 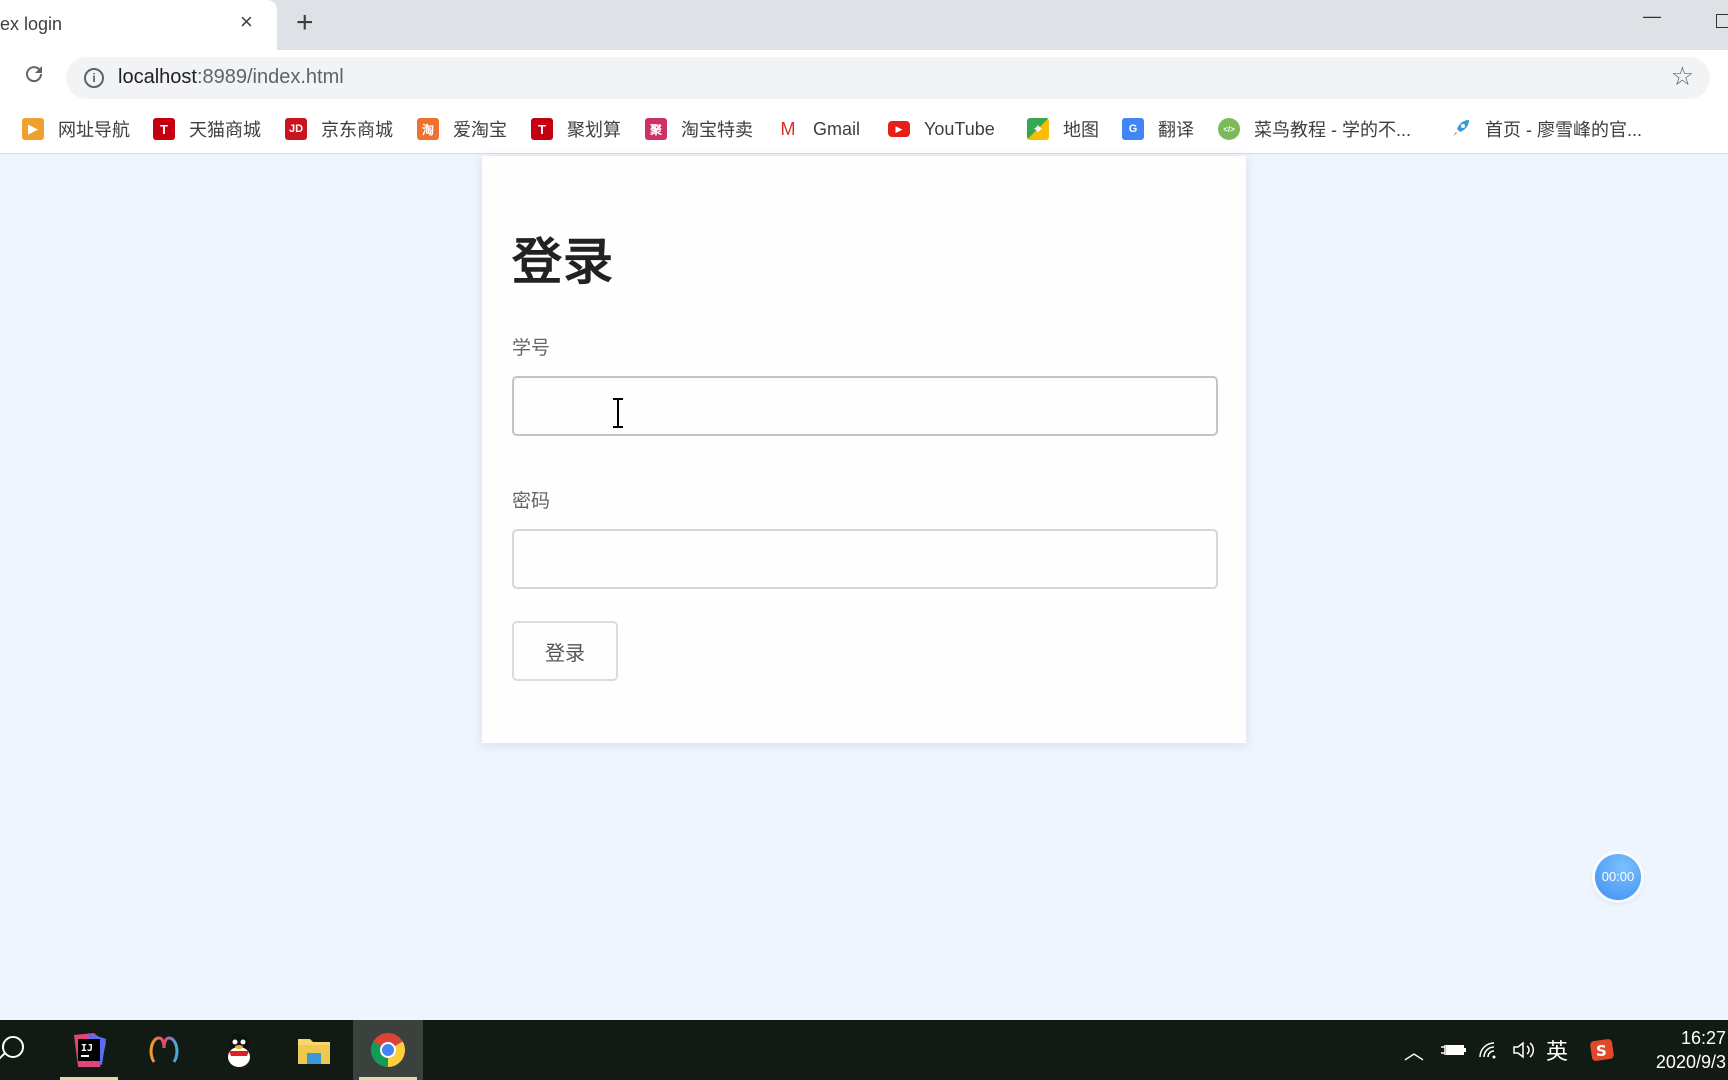 I want to click on taskbar-app-file-explorer, so click(x=314, y=1050).